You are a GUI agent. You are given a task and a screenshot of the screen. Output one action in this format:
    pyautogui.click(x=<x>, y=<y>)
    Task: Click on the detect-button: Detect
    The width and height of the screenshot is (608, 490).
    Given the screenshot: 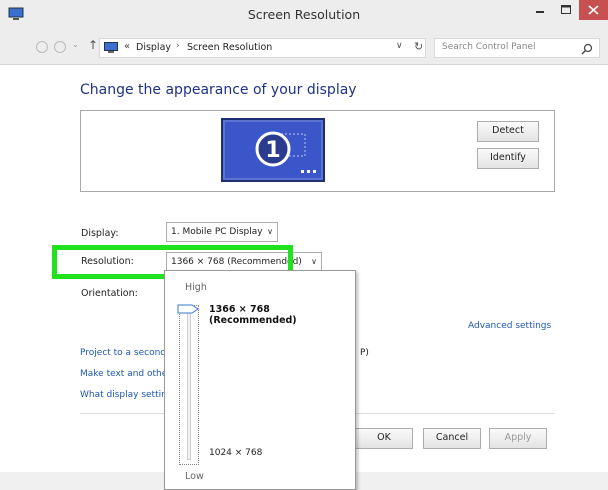 What is the action you would take?
    pyautogui.click(x=508, y=131)
    